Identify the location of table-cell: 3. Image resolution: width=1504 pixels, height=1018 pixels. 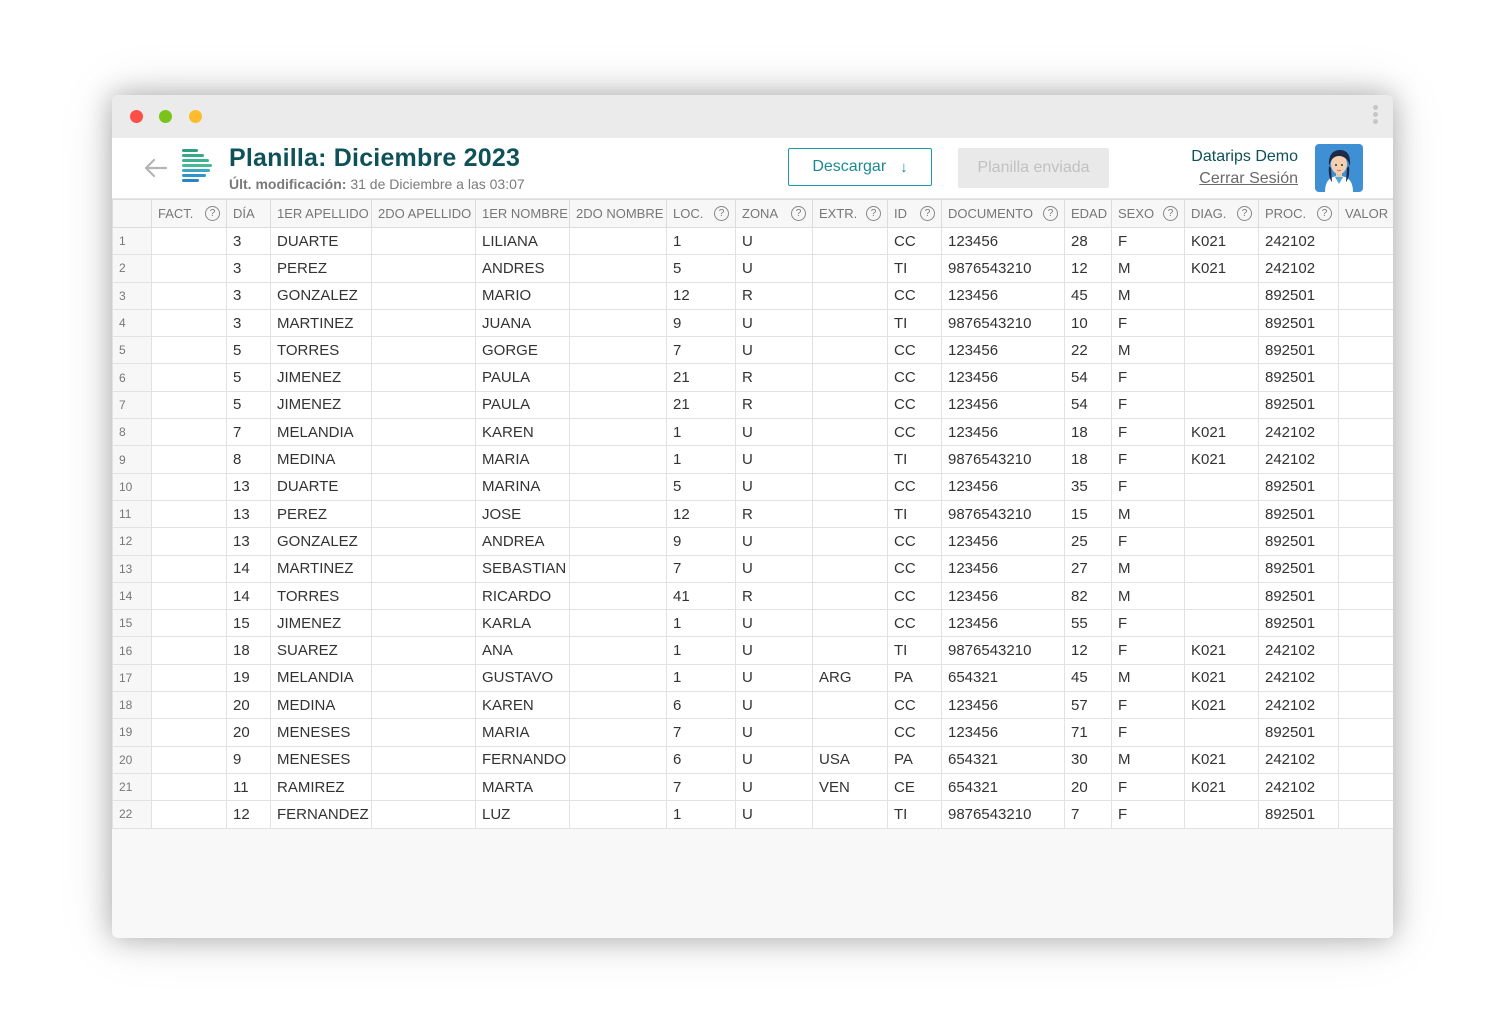
(248, 295).